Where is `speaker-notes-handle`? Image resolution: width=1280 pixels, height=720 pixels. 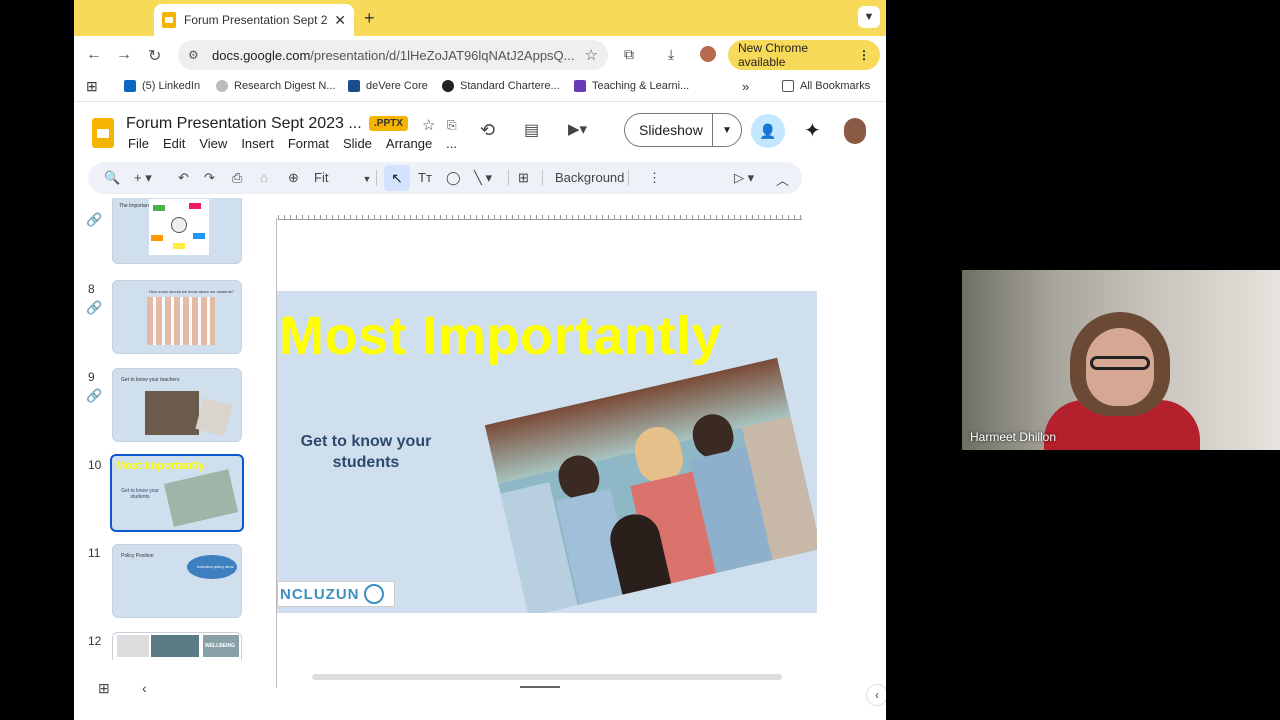
speaker-notes-handle is located at coordinates (540, 687).